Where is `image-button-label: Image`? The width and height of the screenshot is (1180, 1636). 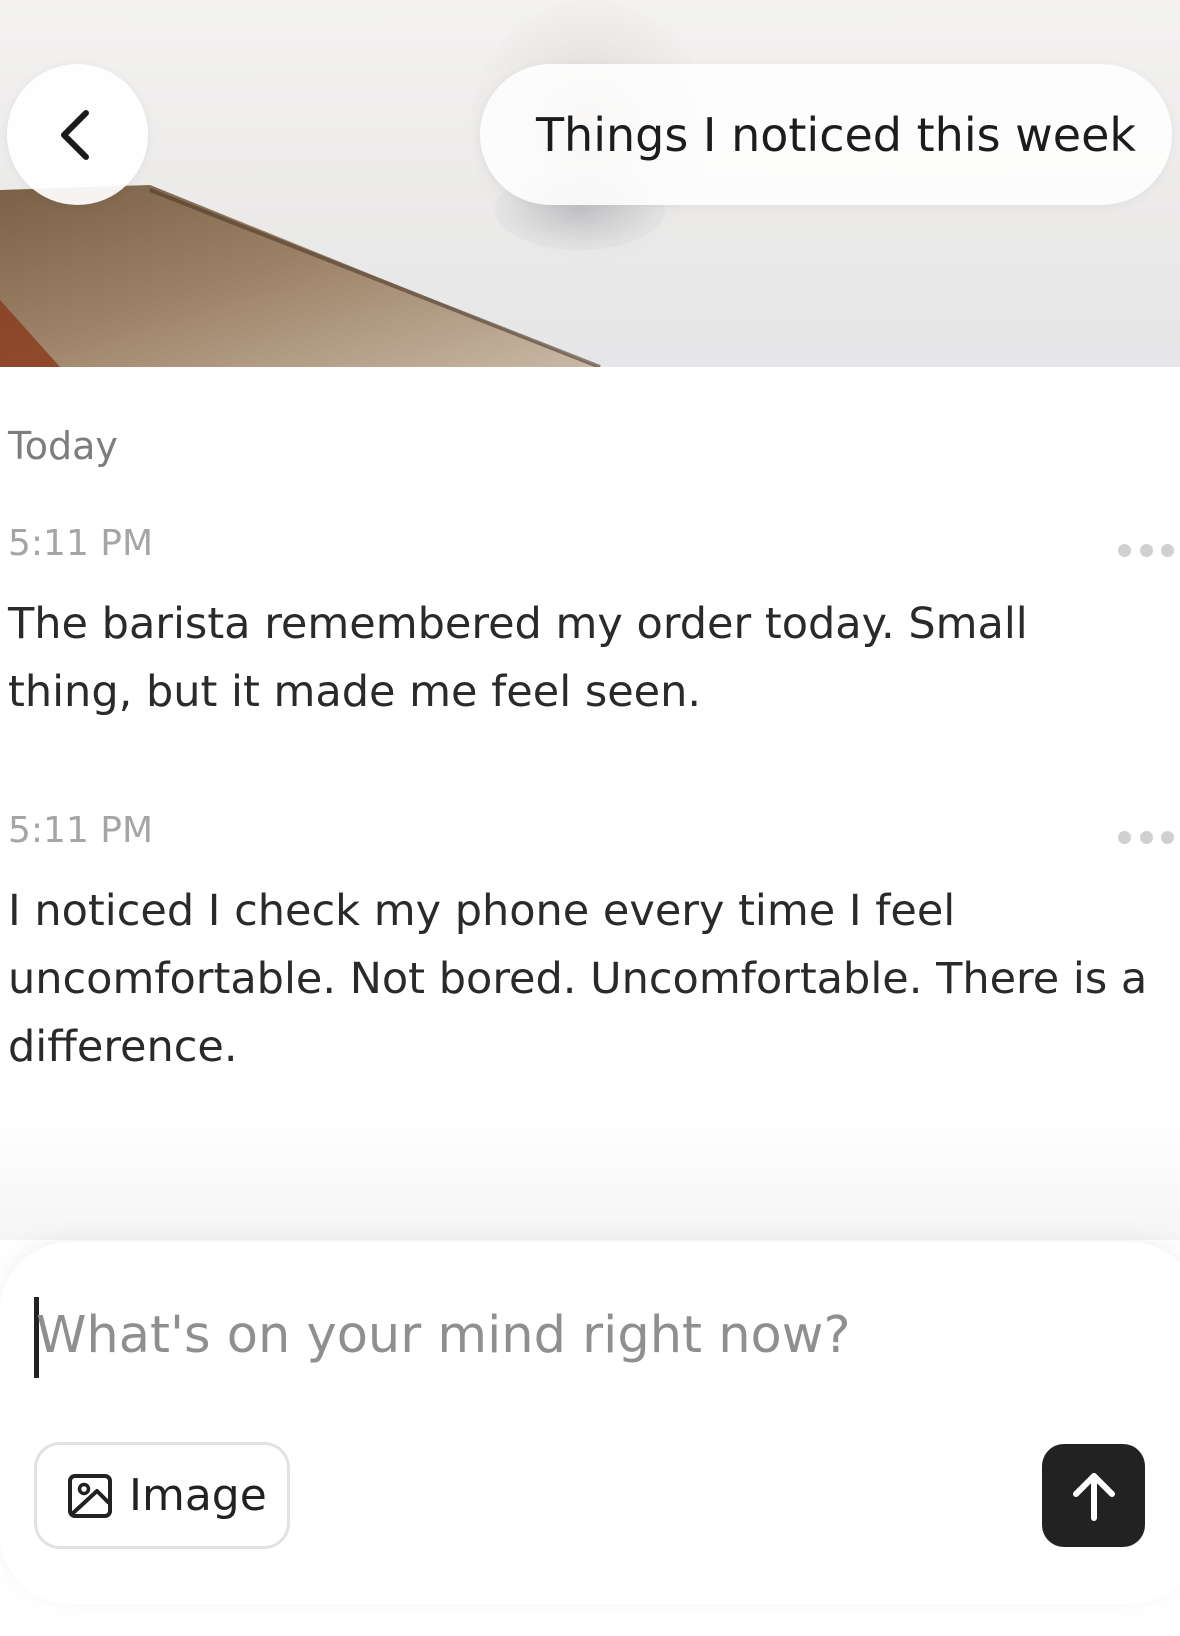
image-button-label: Image is located at coordinates (198, 1495).